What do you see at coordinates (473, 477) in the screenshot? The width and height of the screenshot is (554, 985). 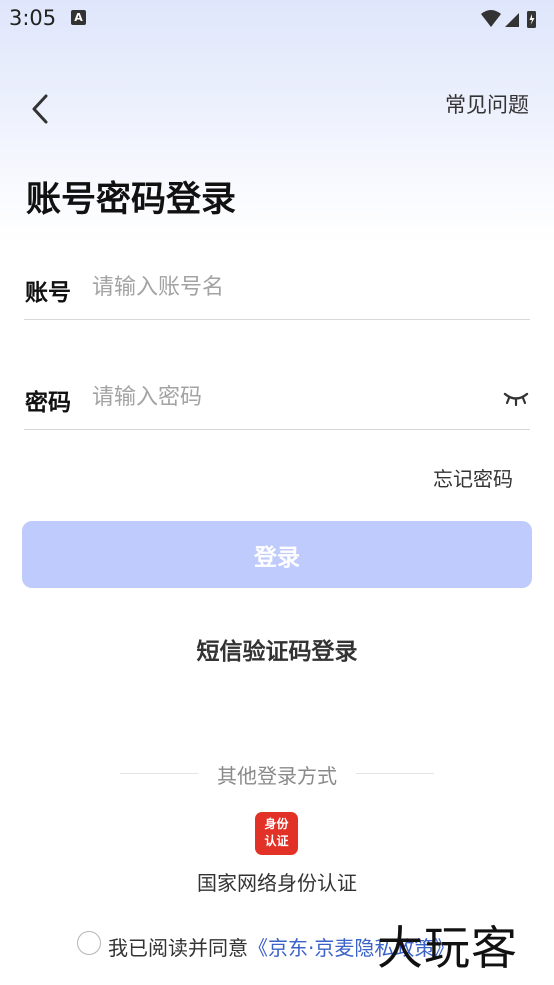 I see `forgot-password-link: 忘记密码` at bounding box center [473, 477].